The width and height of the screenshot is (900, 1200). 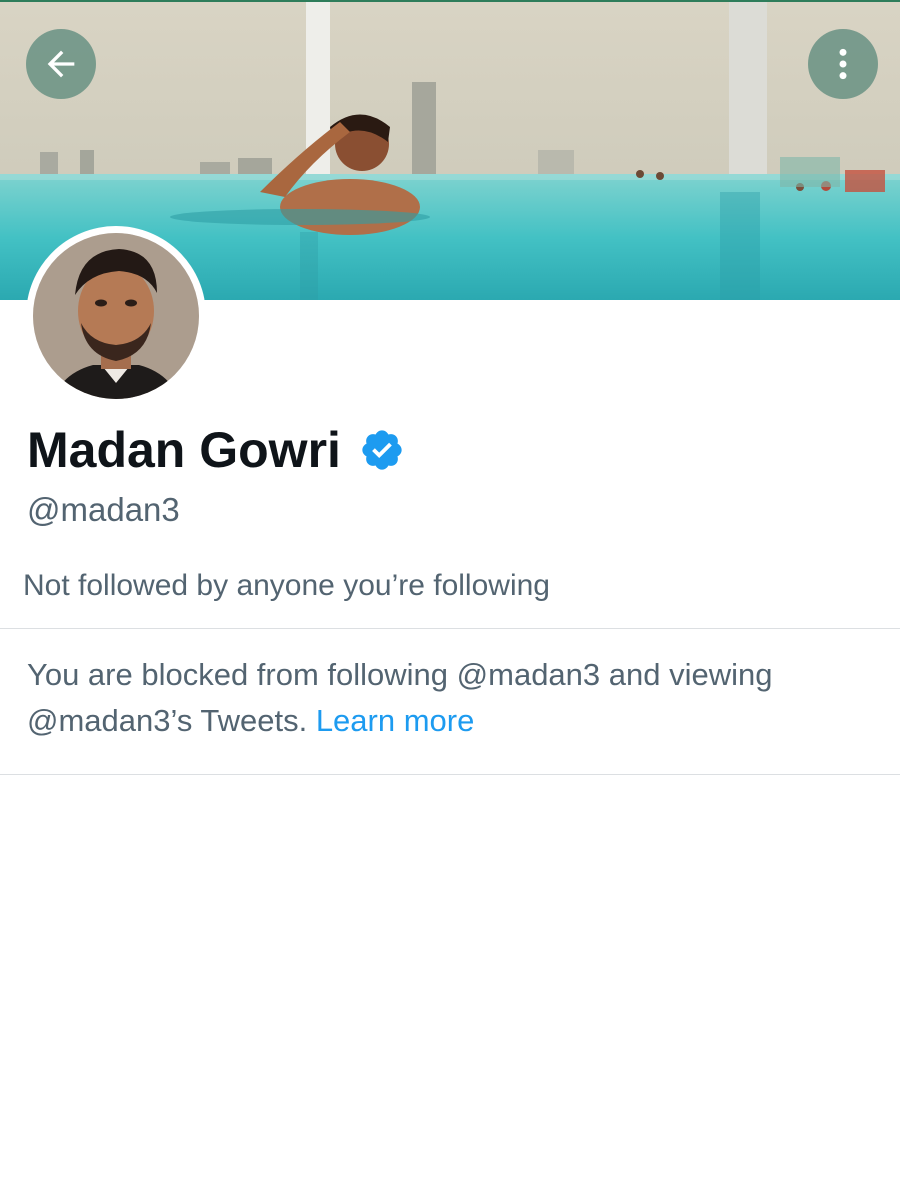 I want to click on avatar-image, so click(x=116, y=316).